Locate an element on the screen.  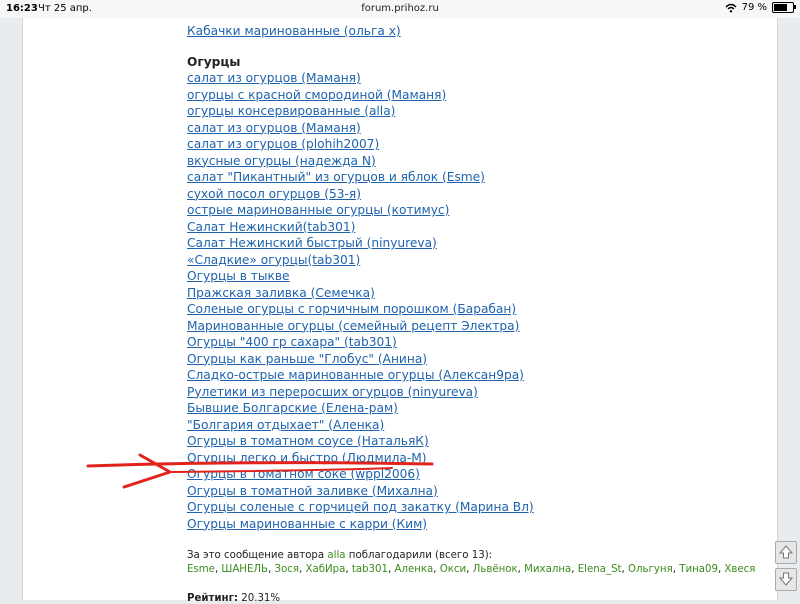
recipe-link: Огурцы легко и быстро (Людмила-М) is located at coordinates (477, 458).